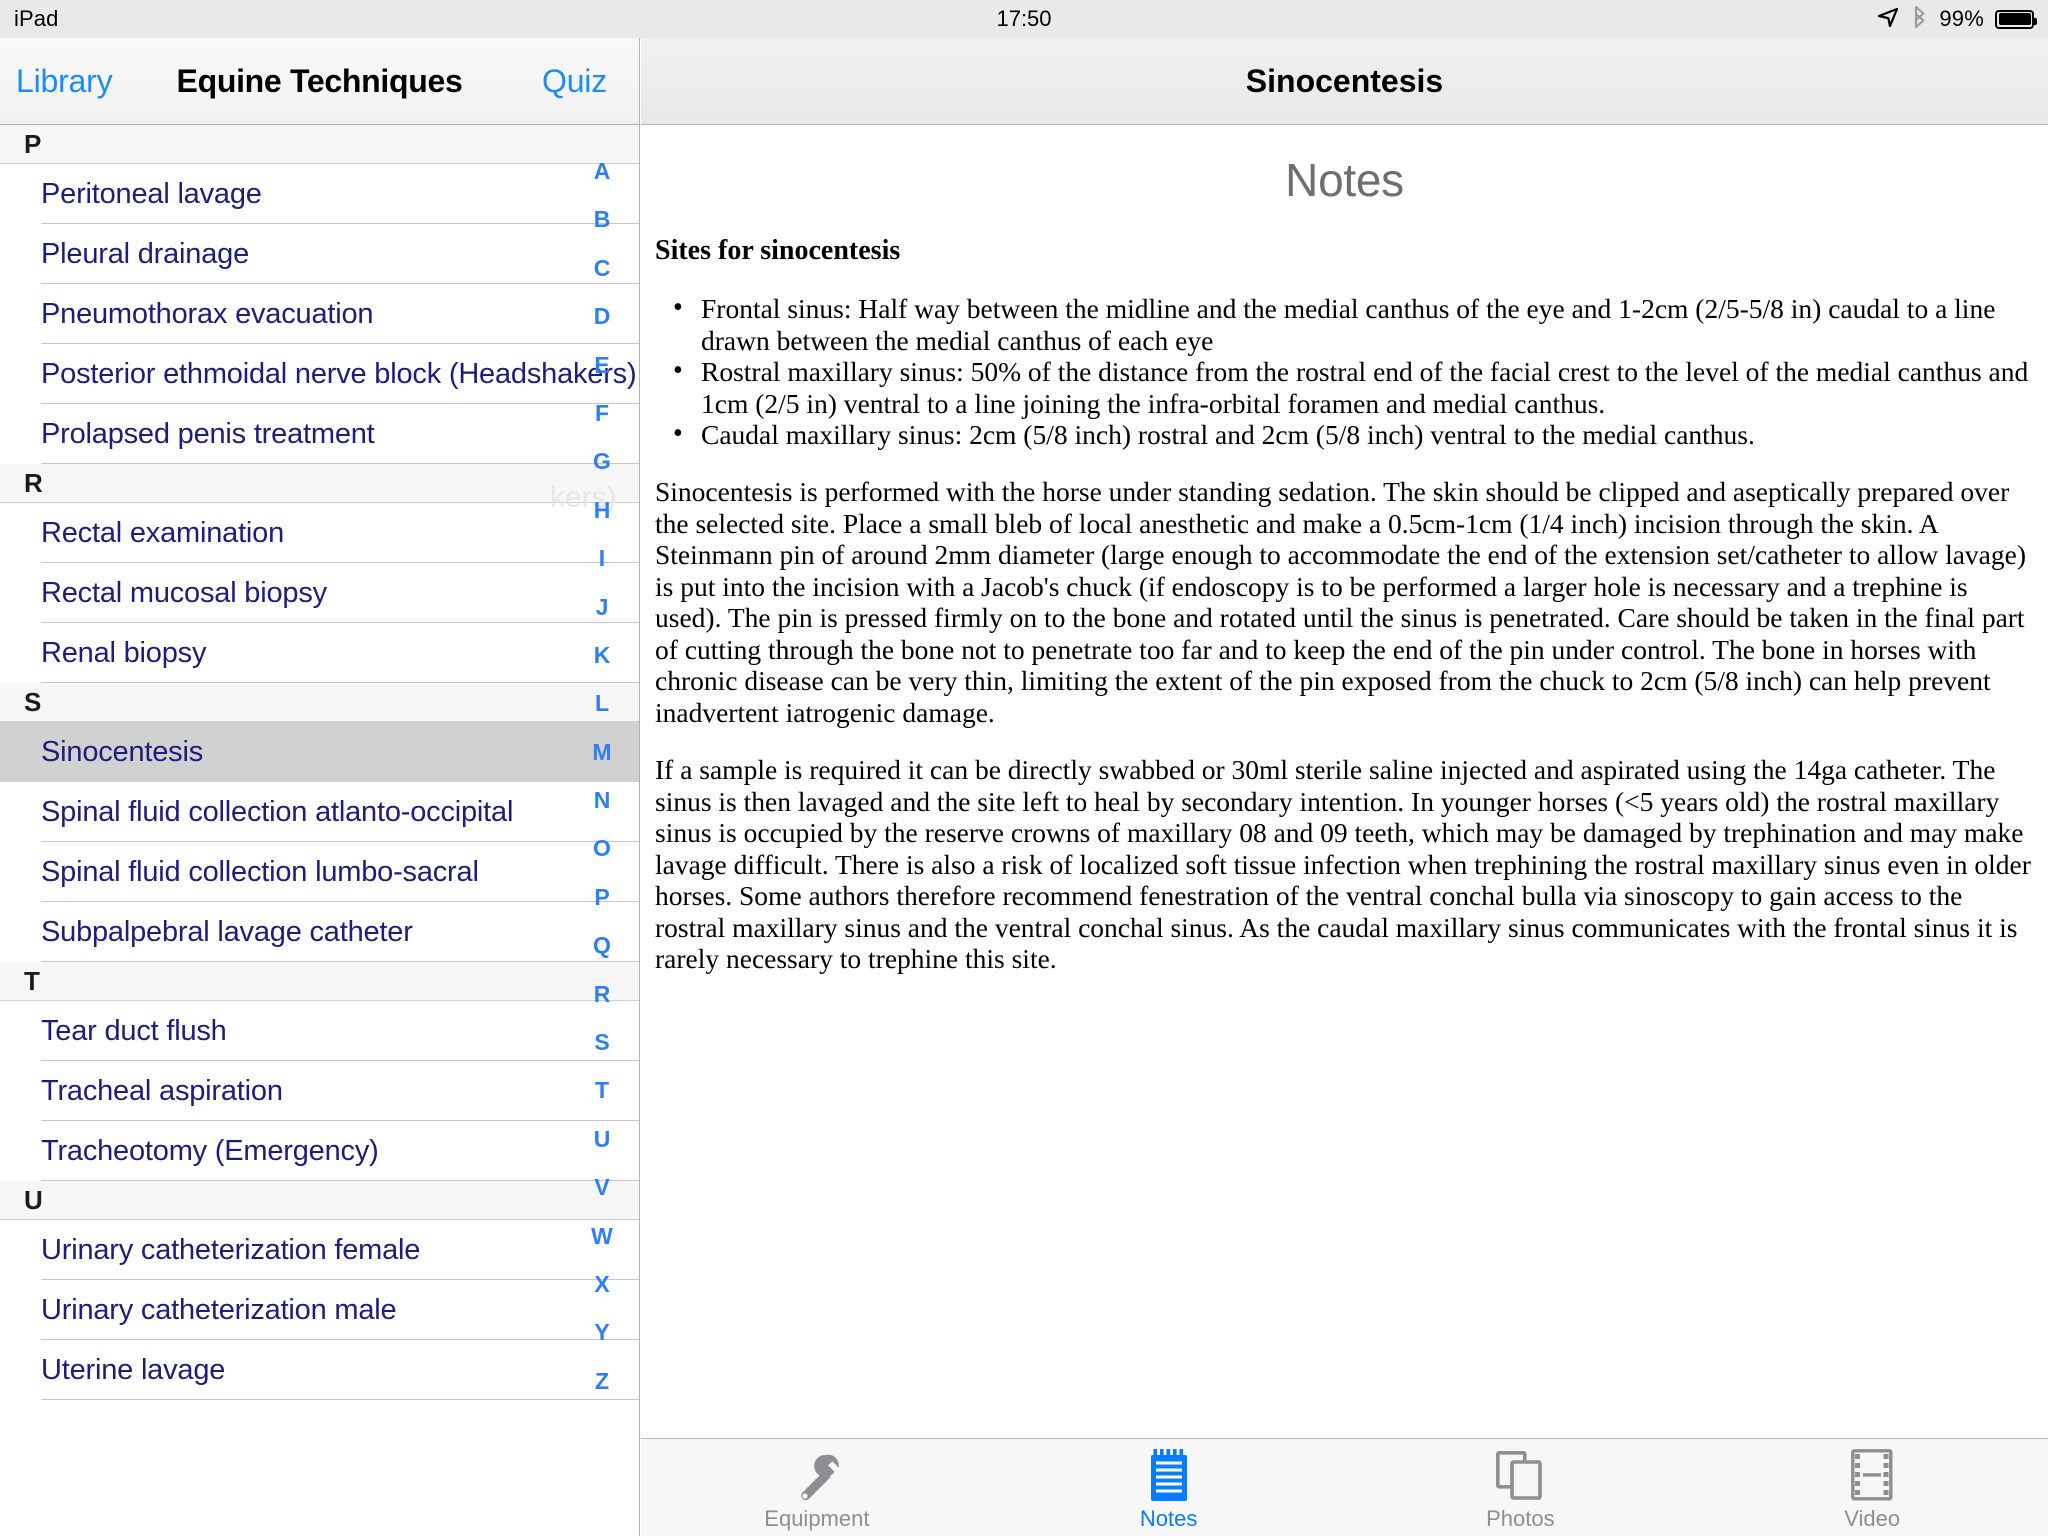 This screenshot has width=2048, height=1536. I want to click on section-header-p: P, so click(319, 144).